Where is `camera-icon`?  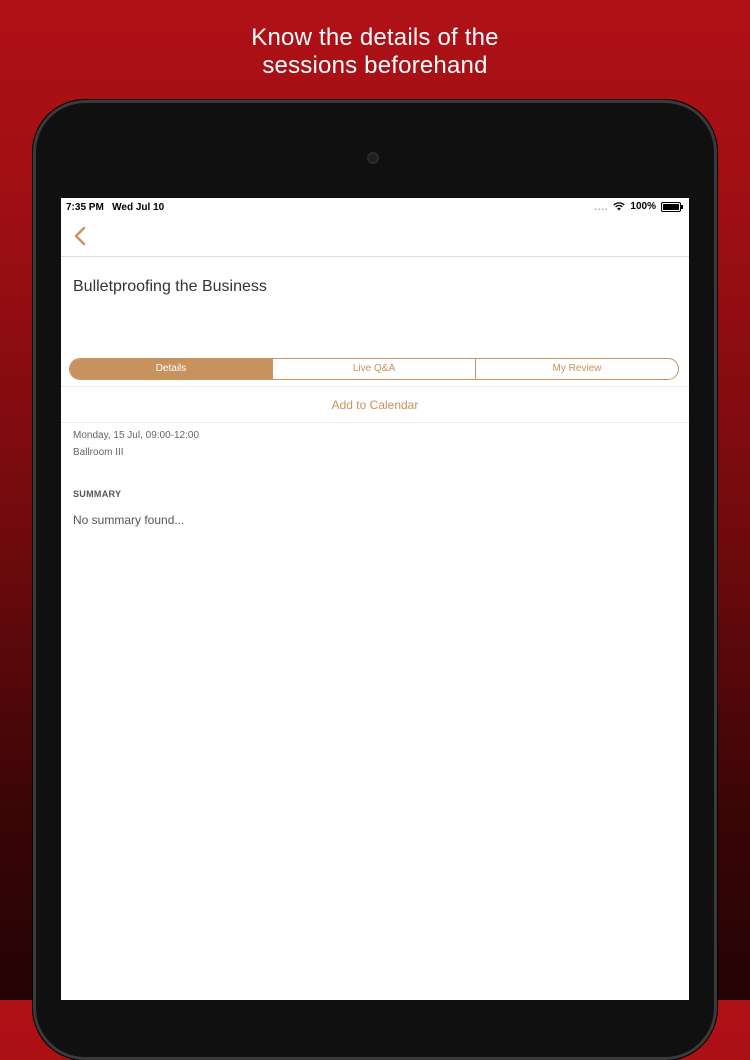
camera-icon is located at coordinates (373, 158).